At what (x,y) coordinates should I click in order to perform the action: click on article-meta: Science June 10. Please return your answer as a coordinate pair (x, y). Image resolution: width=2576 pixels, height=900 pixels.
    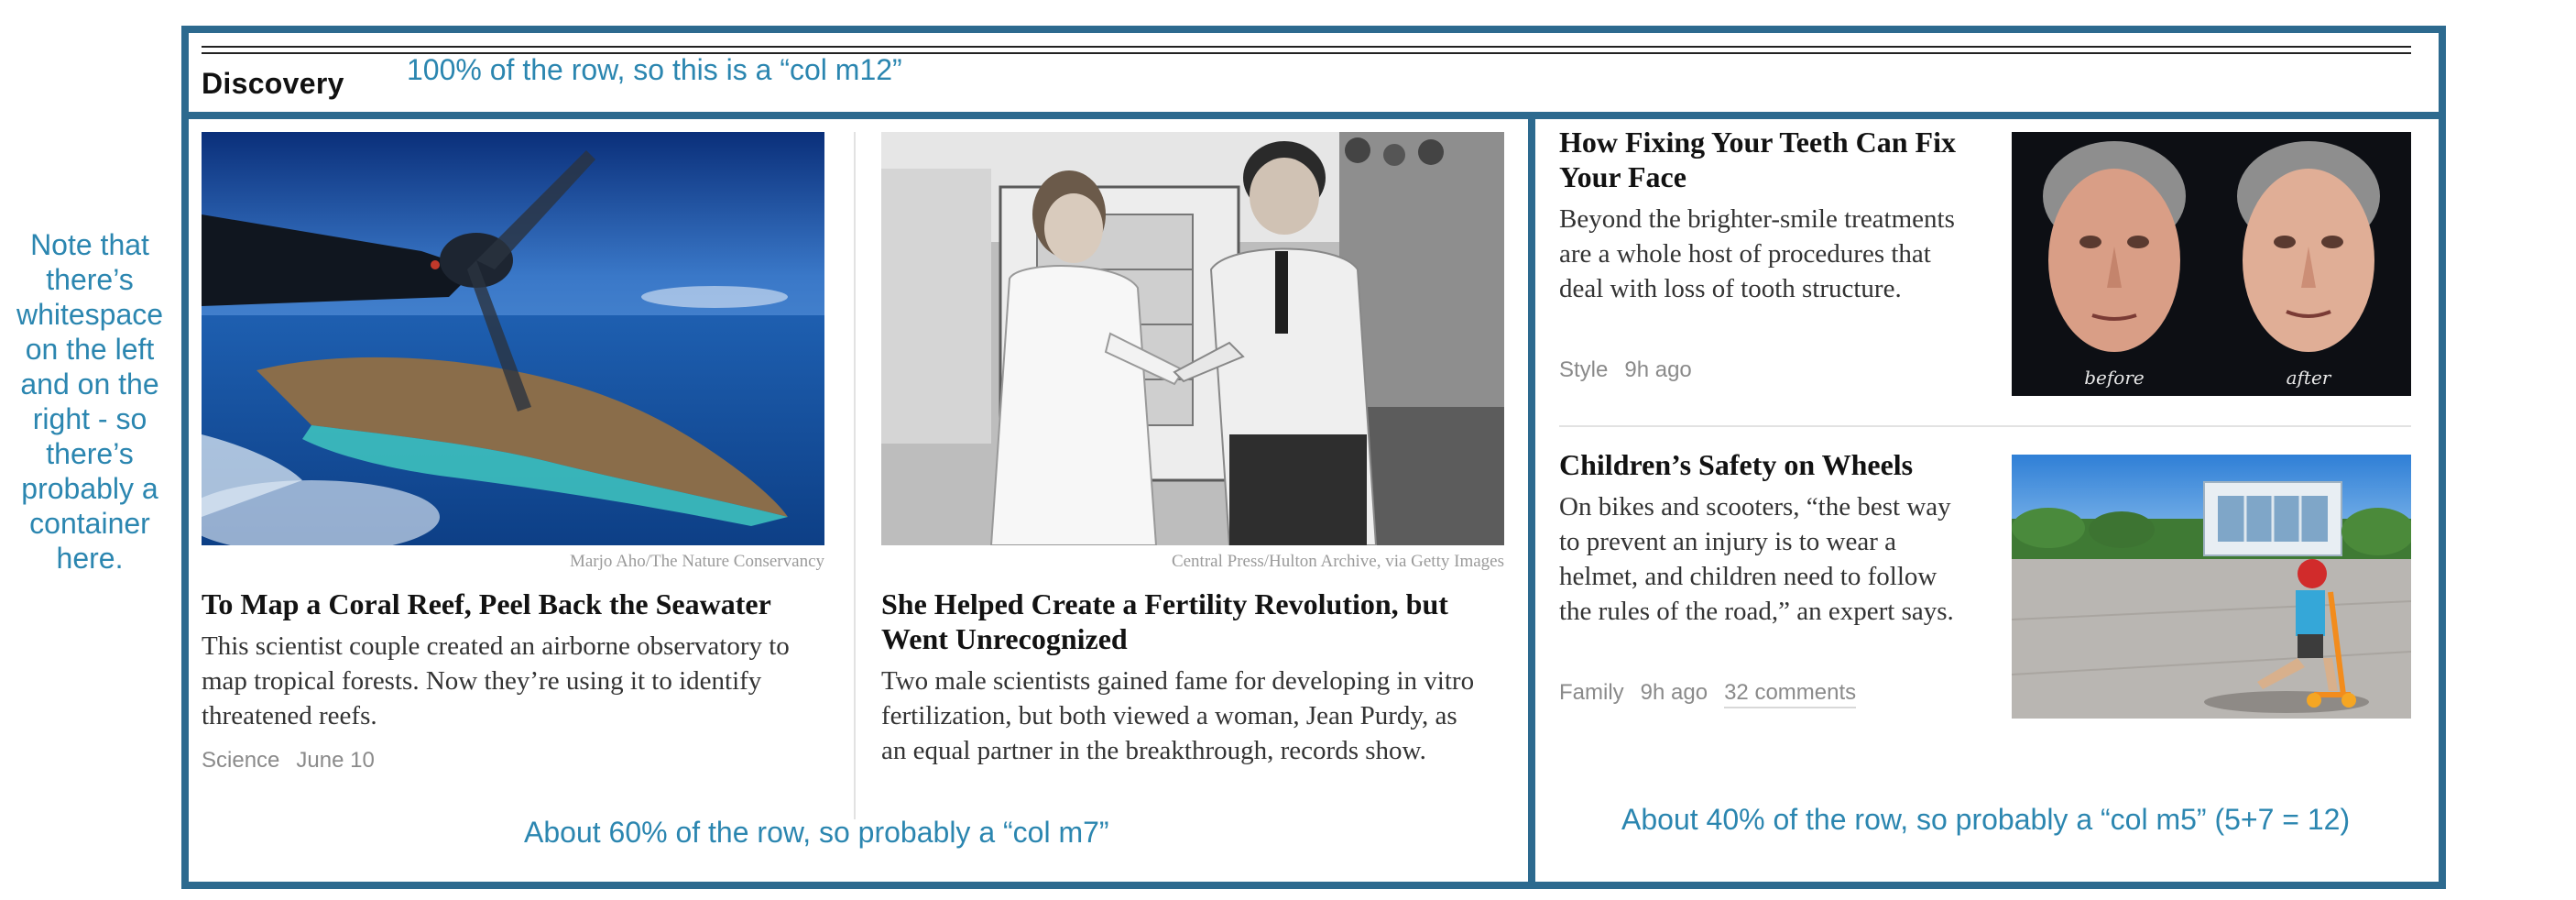
    Looking at the image, I should click on (297, 761).